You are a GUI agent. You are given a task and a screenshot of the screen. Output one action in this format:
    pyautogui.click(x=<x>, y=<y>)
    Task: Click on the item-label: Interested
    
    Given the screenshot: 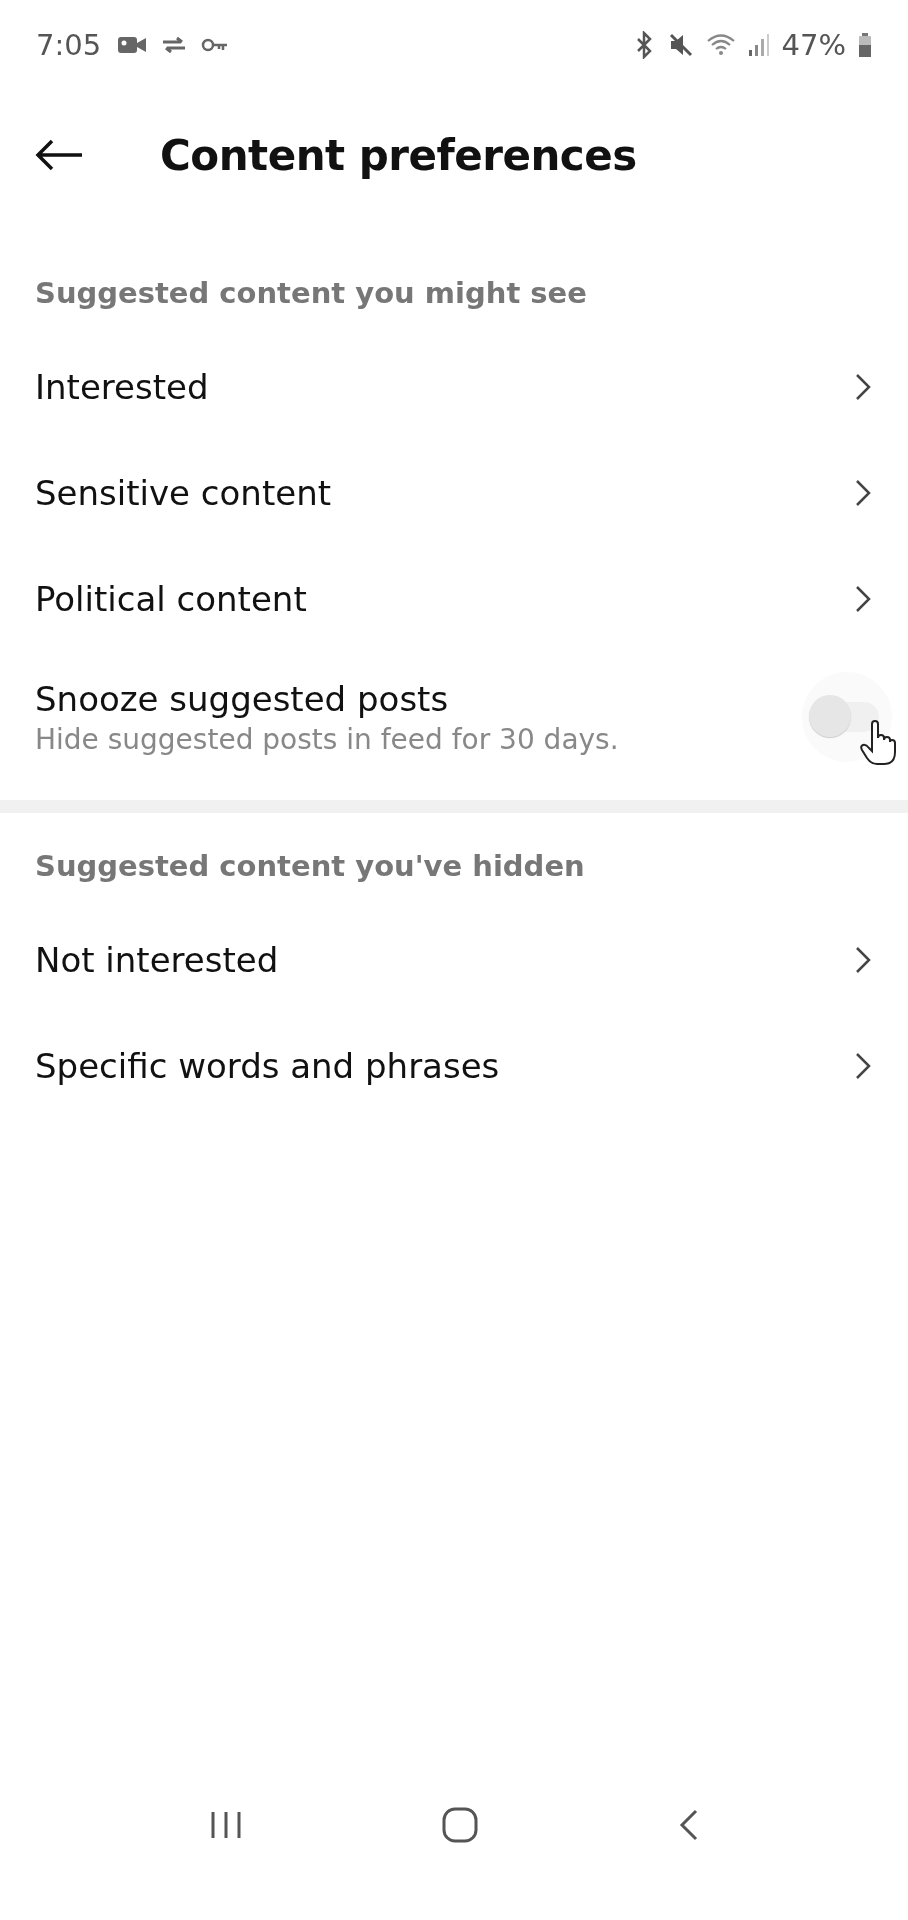 What is the action you would take?
    pyautogui.click(x=122, y=387)
    